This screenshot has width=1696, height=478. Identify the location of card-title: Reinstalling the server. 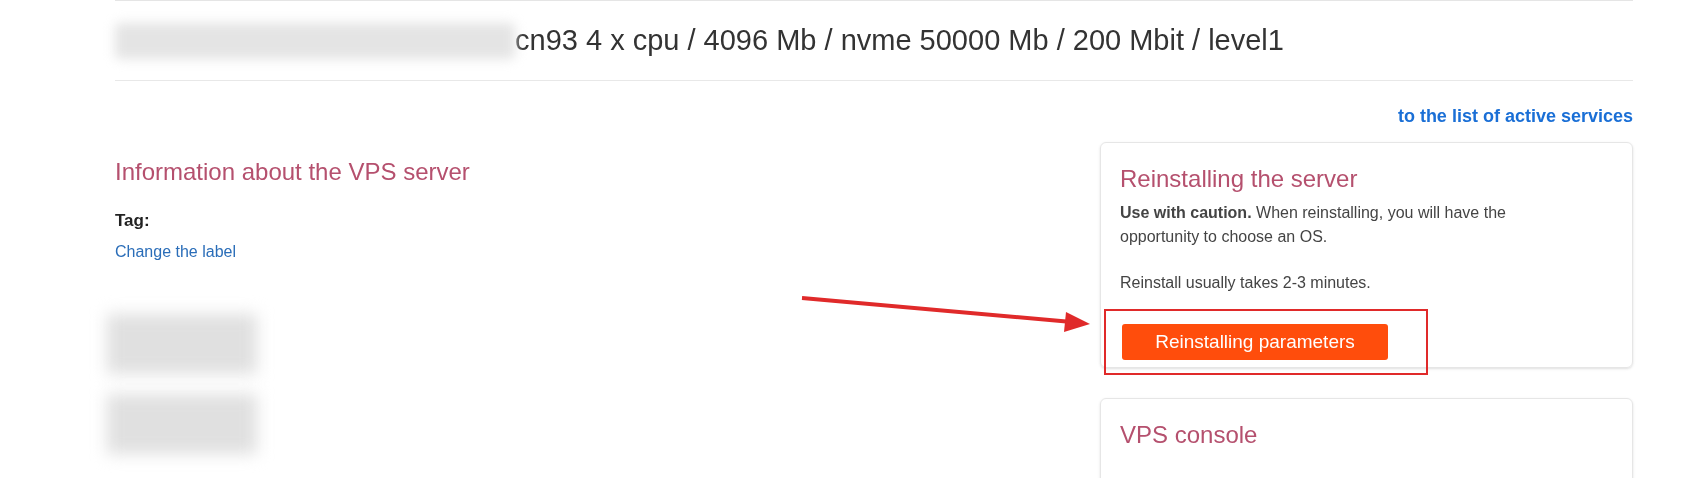
(1239, 179).